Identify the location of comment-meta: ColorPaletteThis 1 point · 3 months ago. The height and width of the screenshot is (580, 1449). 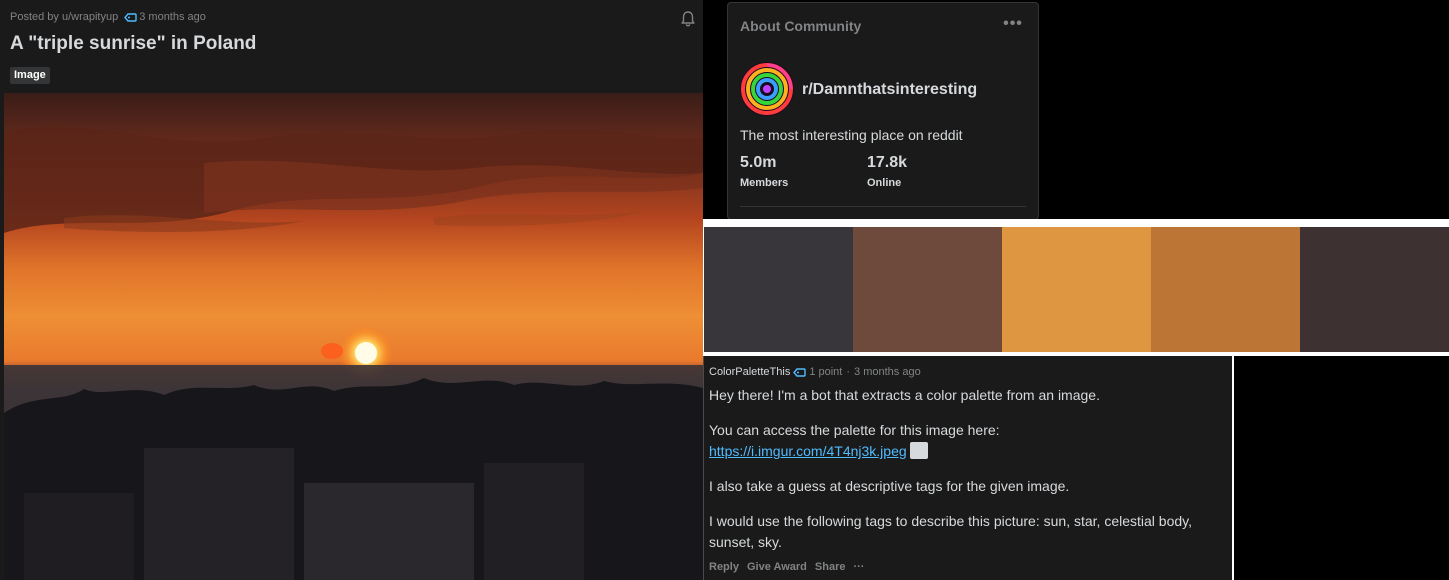
(815, 372).